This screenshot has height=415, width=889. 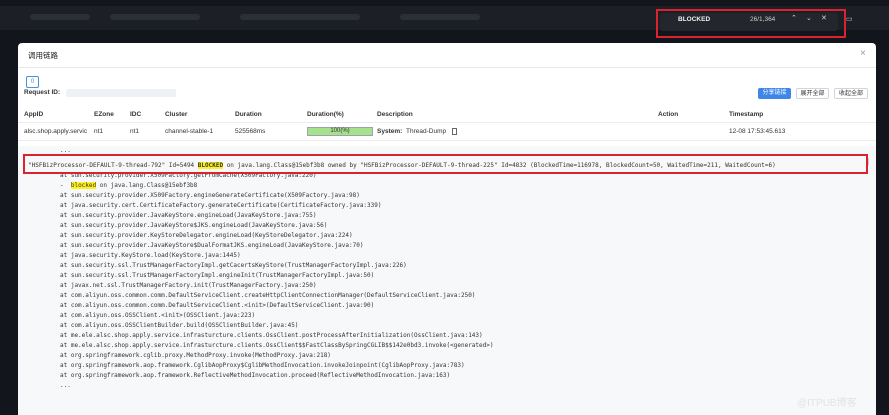 I want to click on cell-description-label: System:, so click(x=390, y=131).